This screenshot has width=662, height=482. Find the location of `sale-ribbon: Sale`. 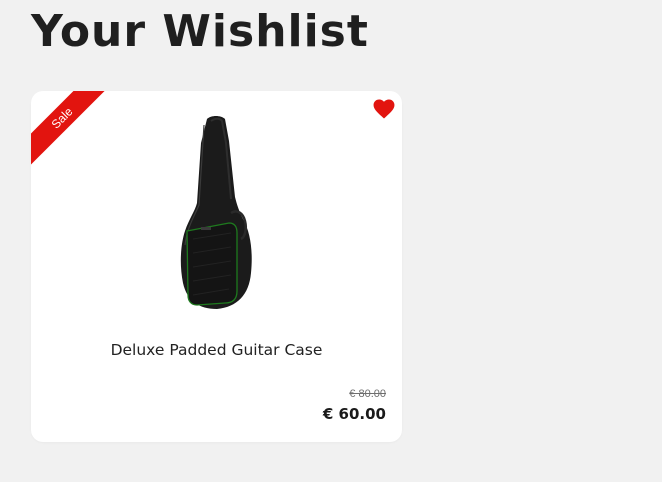

sale-ribbon: Sale is located at coordinates (71, 131).